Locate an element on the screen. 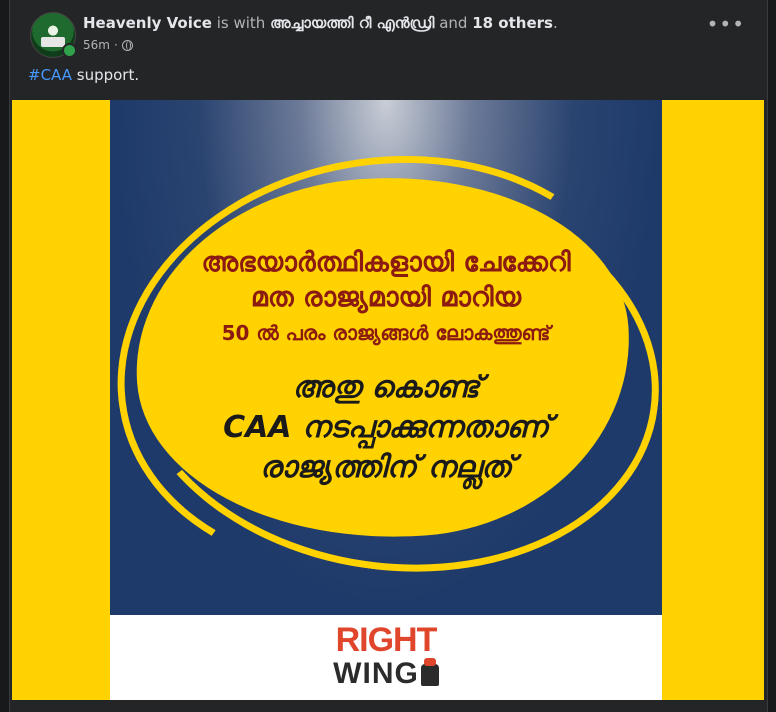 The width and height of the screenshot is (776, 712). logo-wing-text: WING is located at coordinates (376, 673).